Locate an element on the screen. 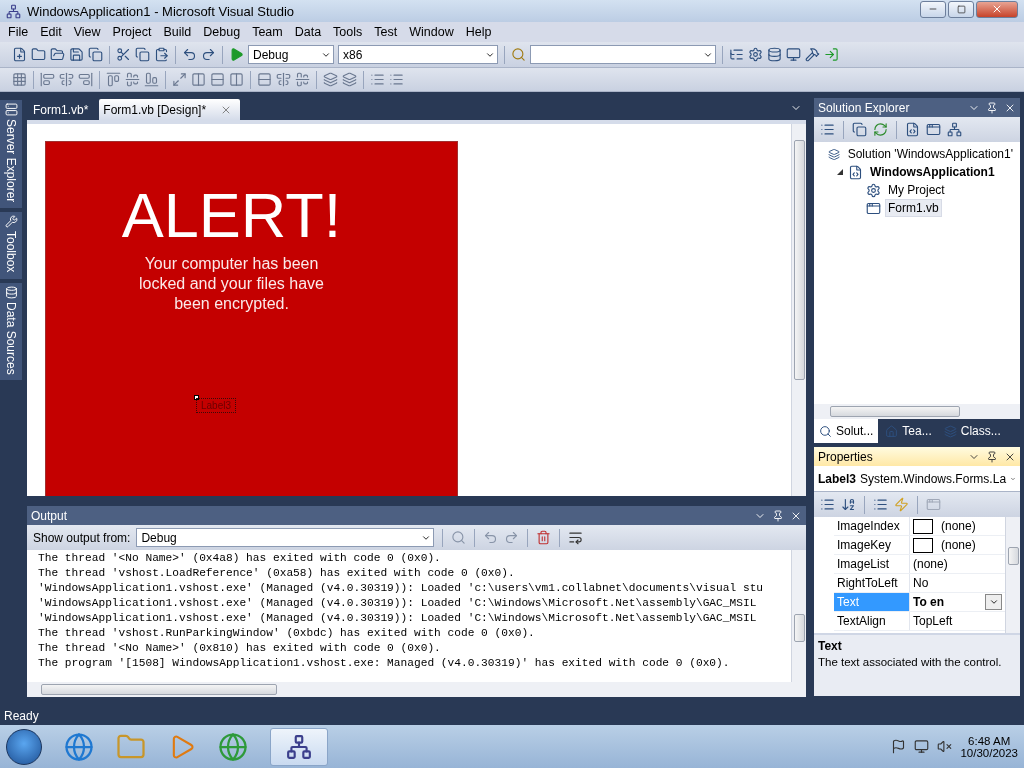 The image size is (1024, 768). sort-icon is located at coordinates (848, 504).